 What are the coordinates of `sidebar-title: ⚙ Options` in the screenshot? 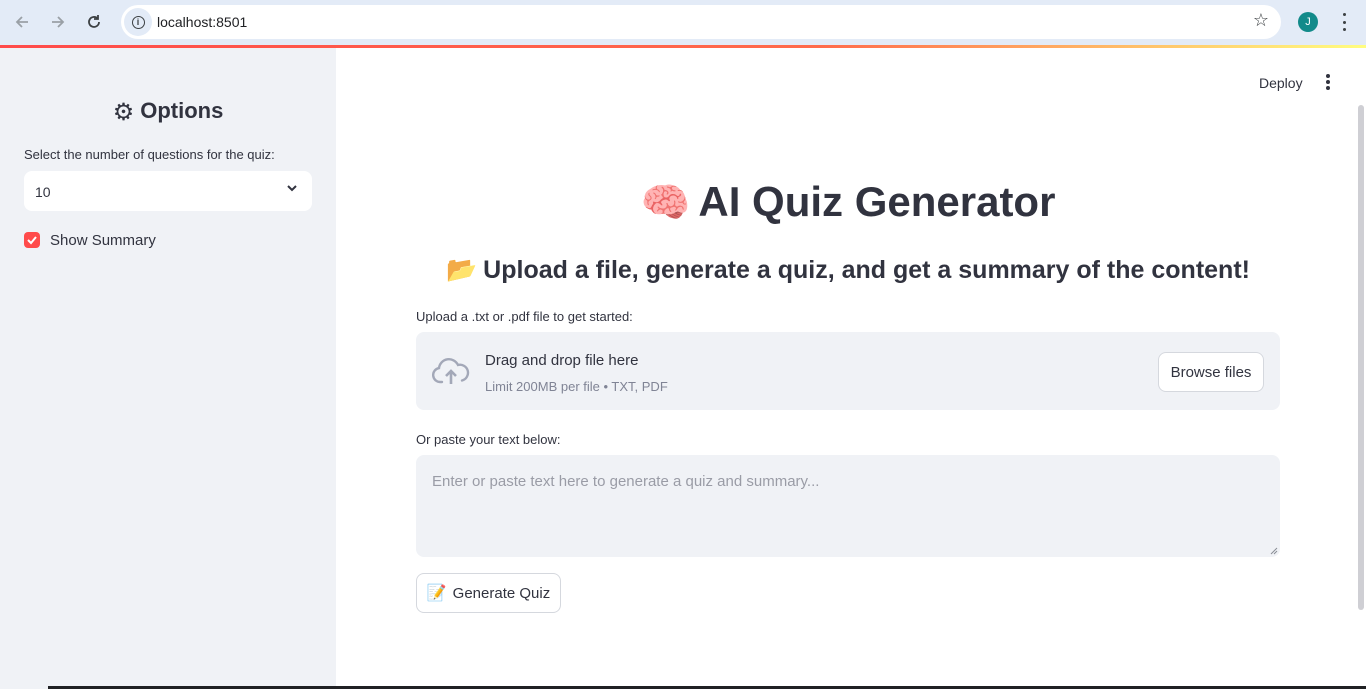 It's located at (168, 112).